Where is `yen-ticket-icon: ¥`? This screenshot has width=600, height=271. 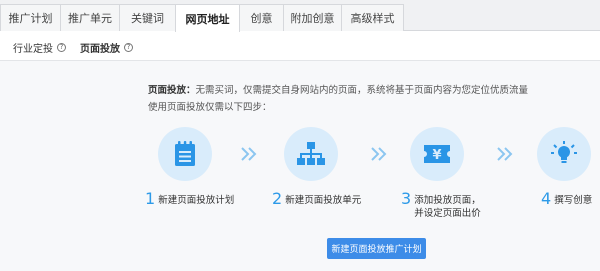 yen-ticket-icon: ¥ is located at coordinates (437, 154).